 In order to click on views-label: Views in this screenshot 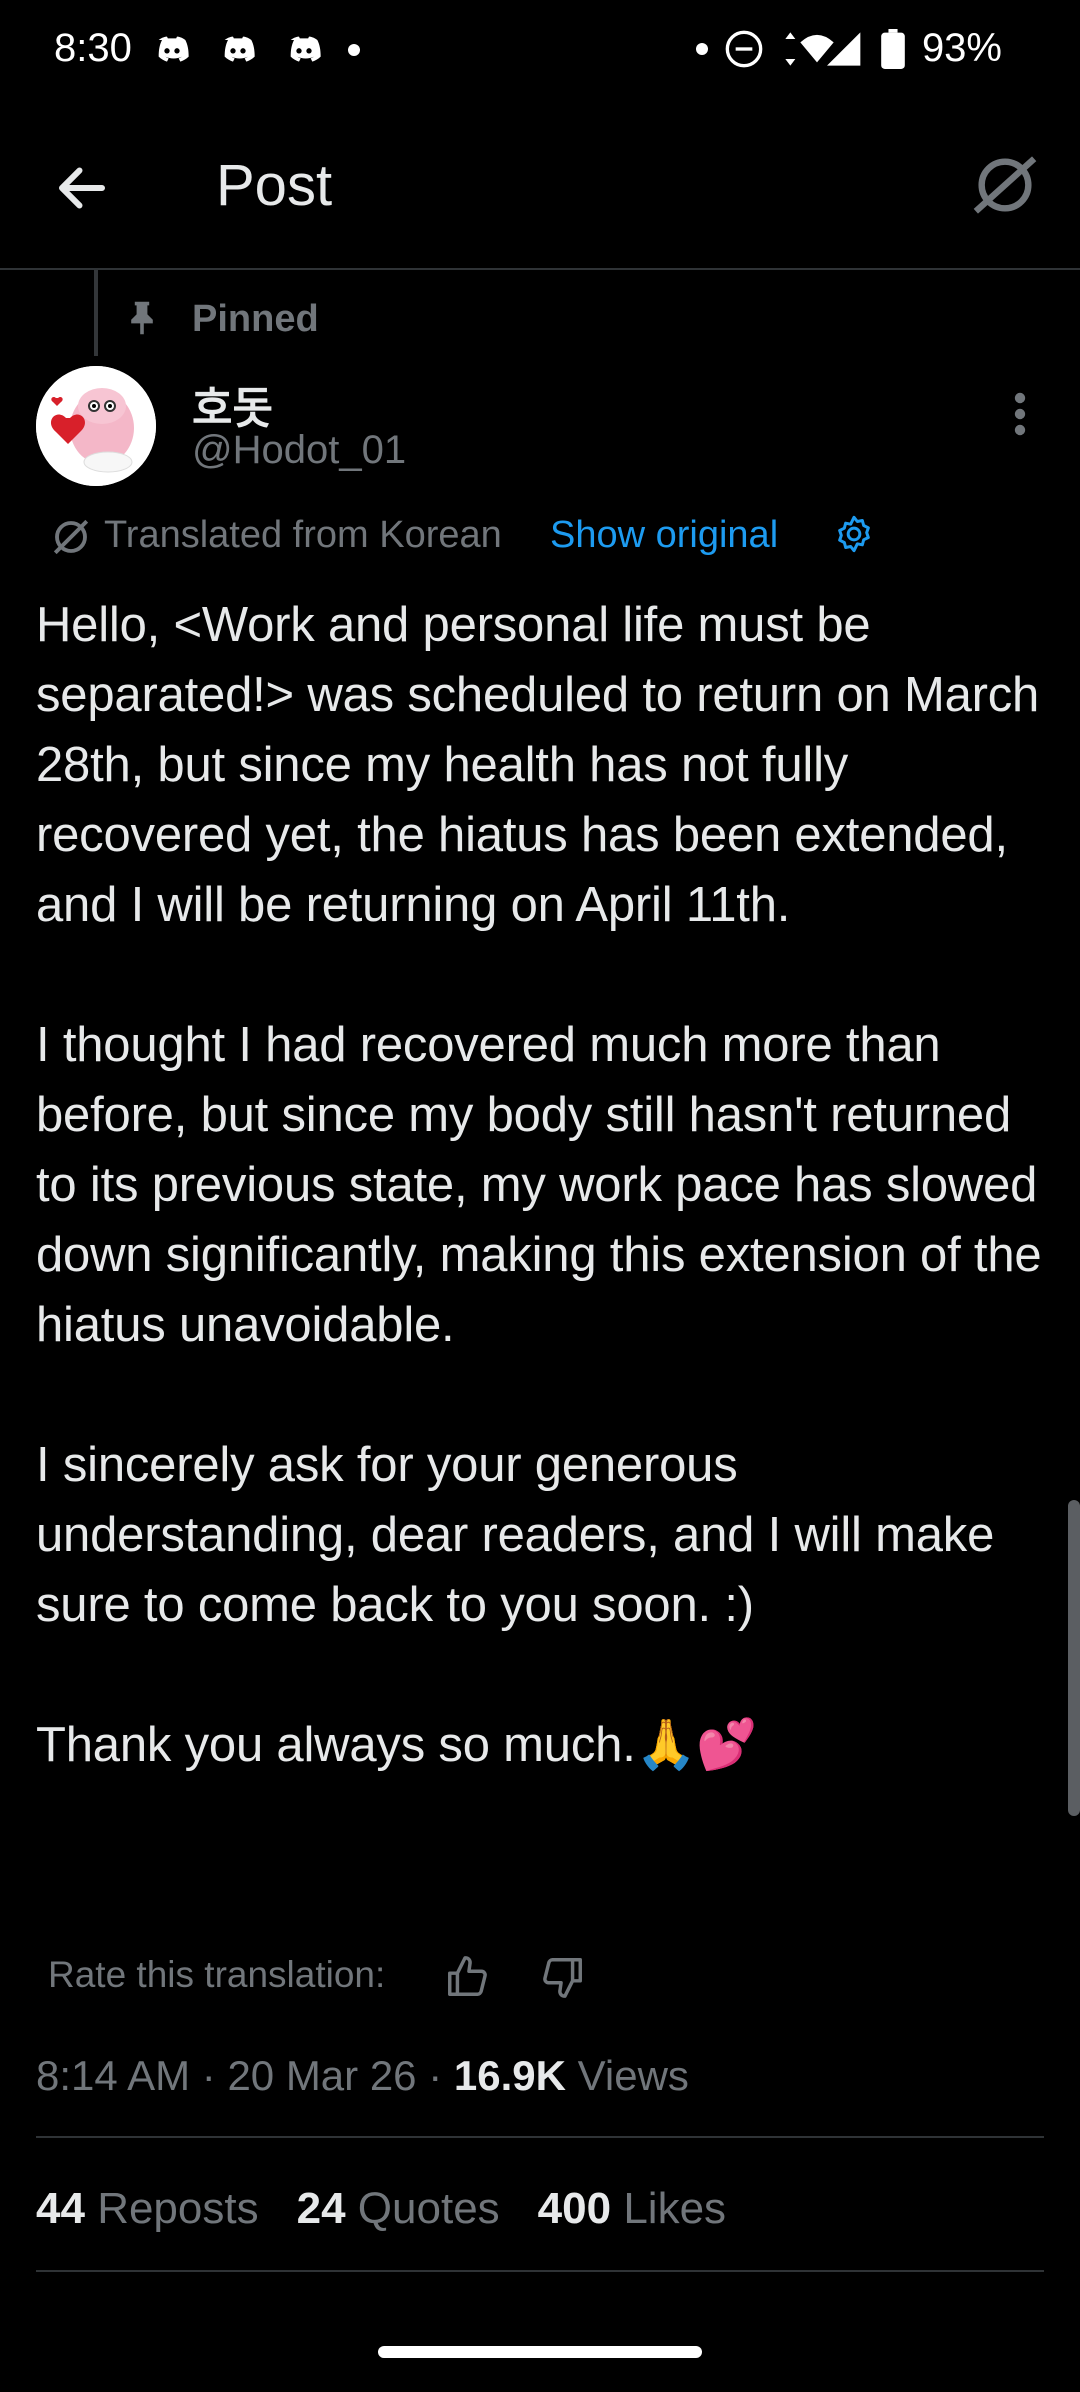, I will do `click(633, 2075)`.